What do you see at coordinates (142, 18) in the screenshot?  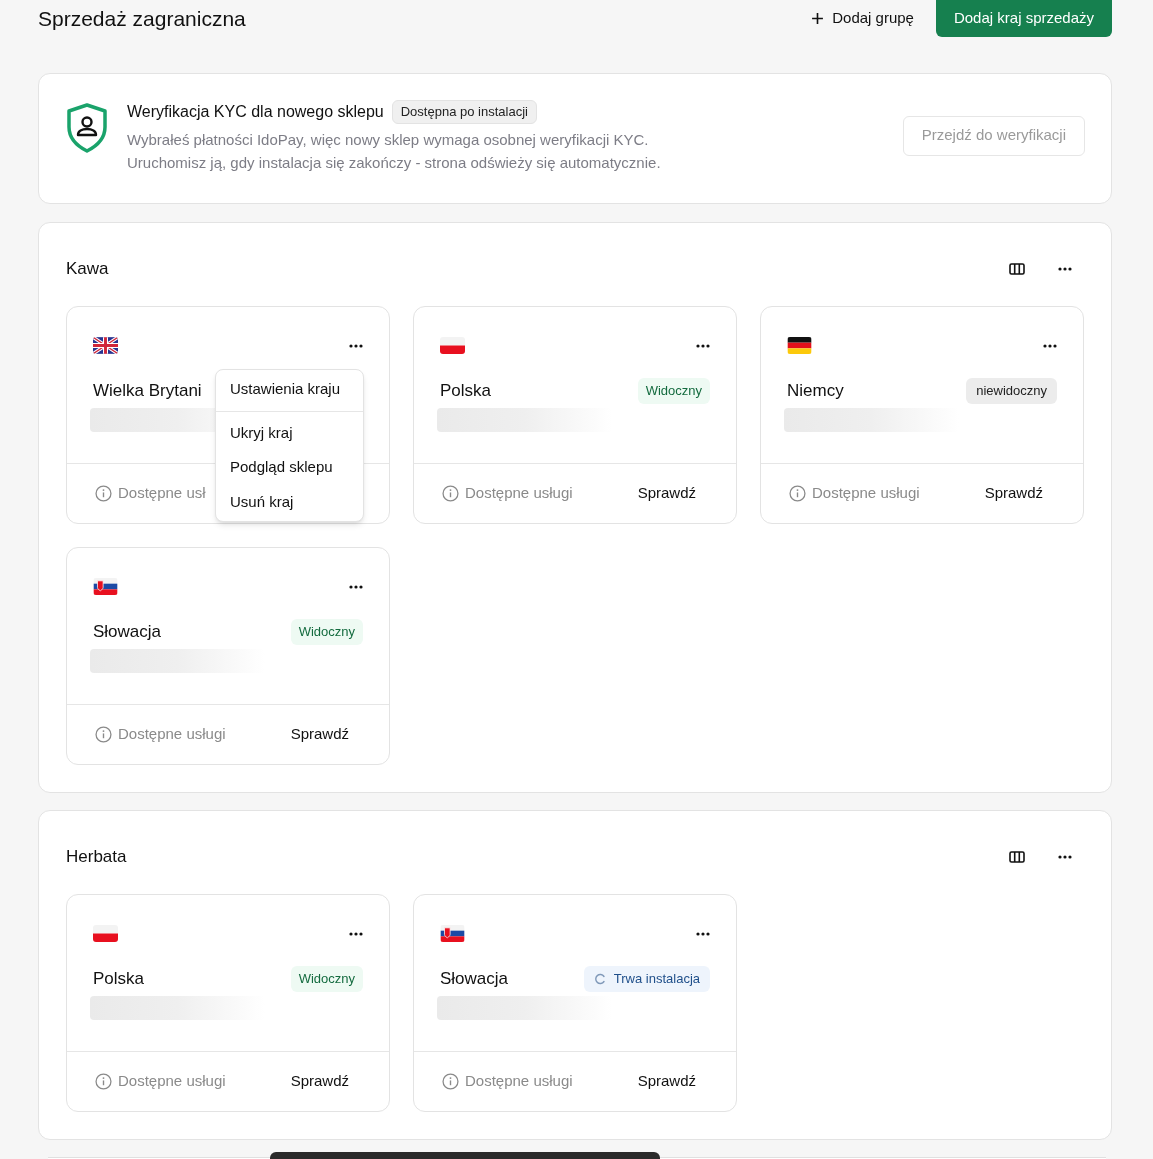 I see `page-title: Sprzedaż zagraniczna` at bounding box center [142, 18].